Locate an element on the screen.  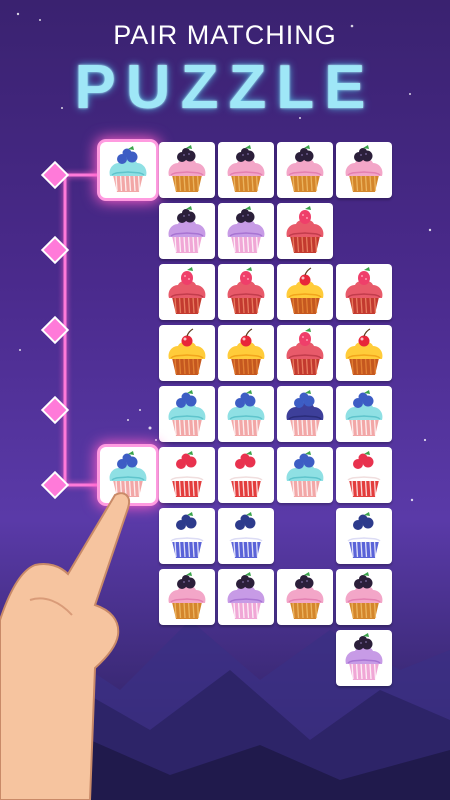
blueberry-navy-cupcake-icon is located at coordinates (305, 414).